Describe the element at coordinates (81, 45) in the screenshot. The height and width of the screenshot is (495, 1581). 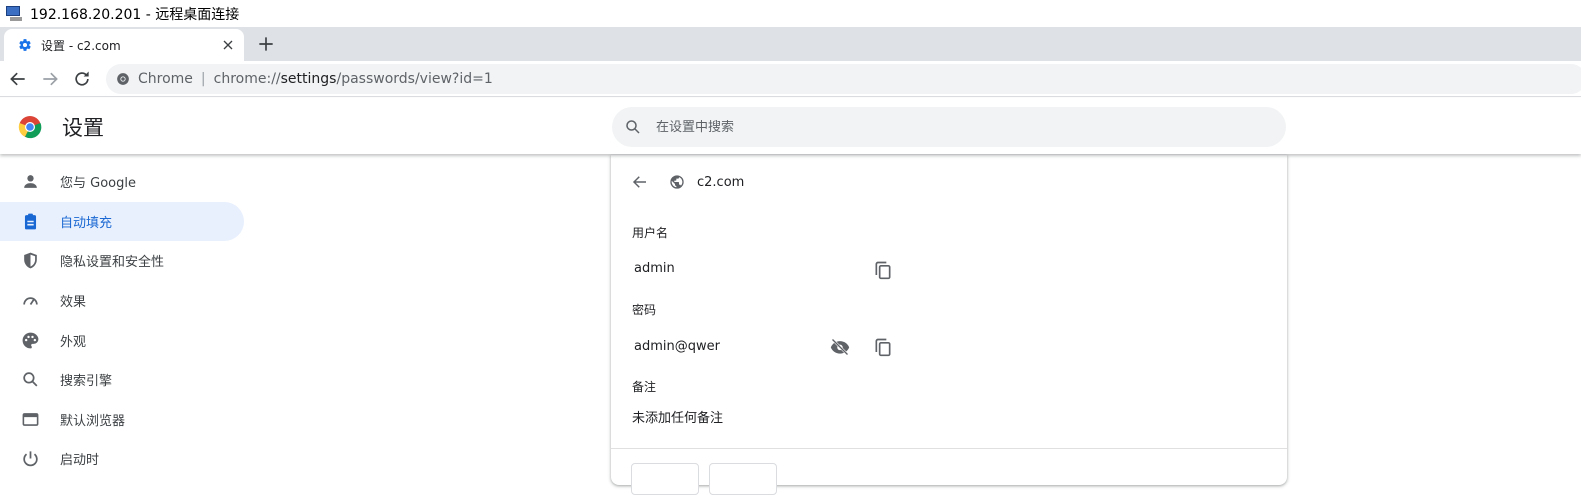
I see `tab-title: 设置 - c2.com` at that location.